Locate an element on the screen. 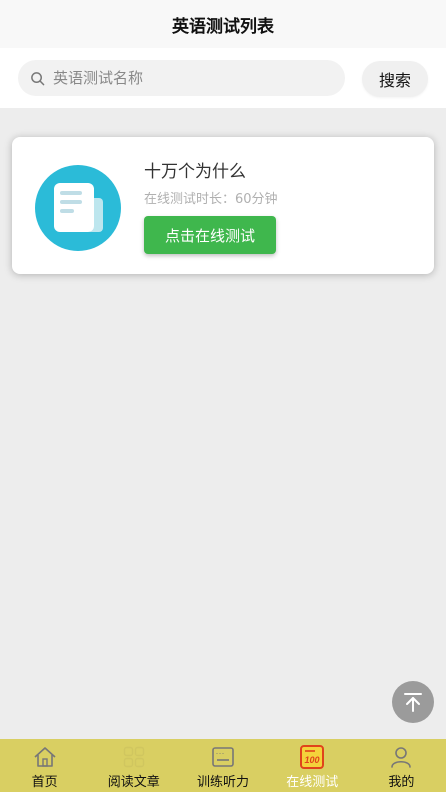 The width and height of the screenshot is (446, 792). search-input is located at coordinates (183, 78).